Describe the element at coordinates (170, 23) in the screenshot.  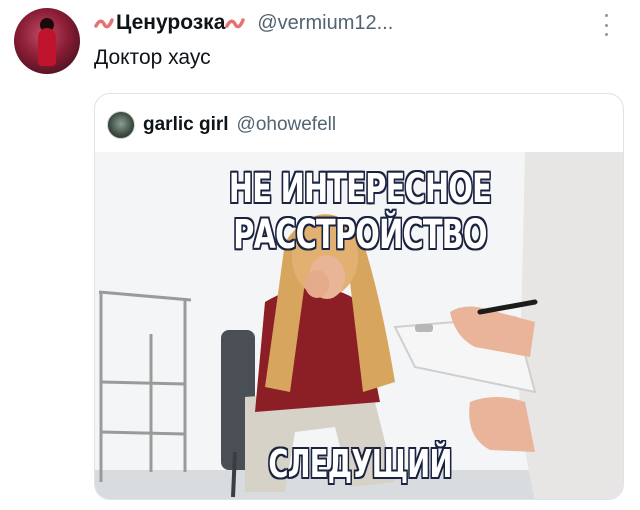
I see `author-display-name: Ценурозка` at that location.